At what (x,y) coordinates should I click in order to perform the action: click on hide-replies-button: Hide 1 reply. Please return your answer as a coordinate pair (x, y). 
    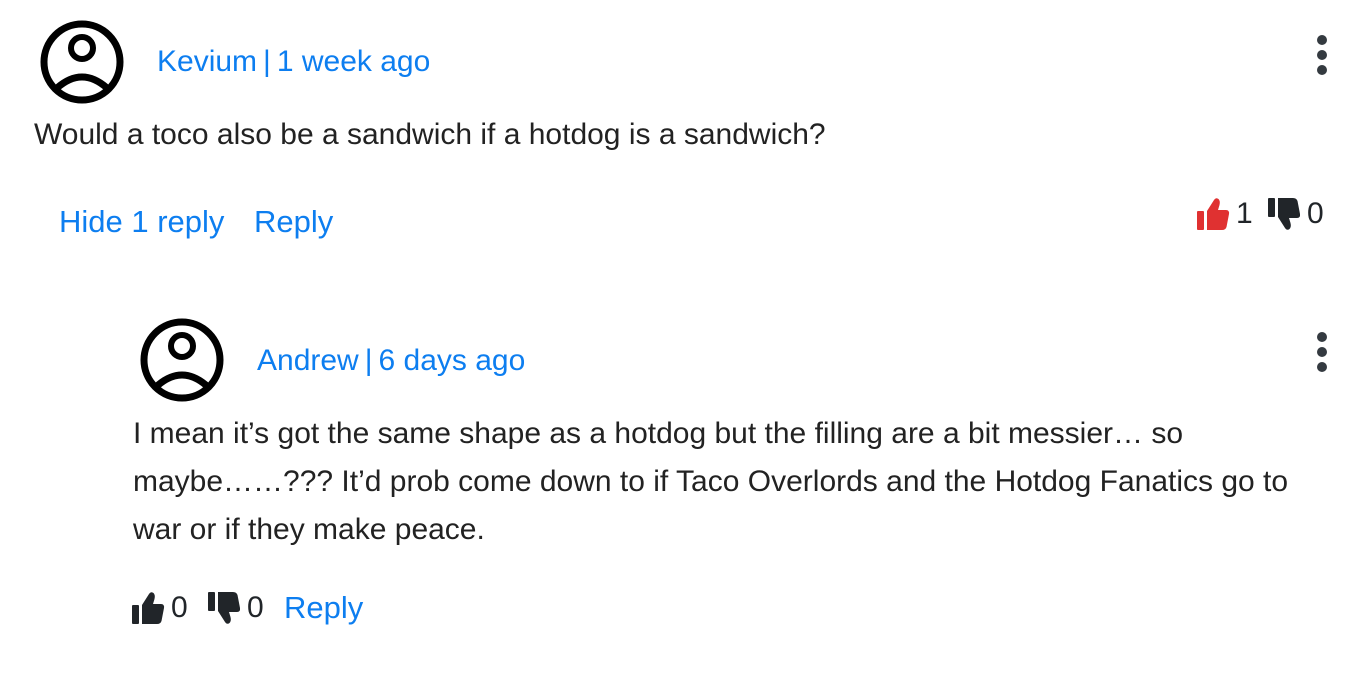
    Looking at the image, I should click on (141, 222).